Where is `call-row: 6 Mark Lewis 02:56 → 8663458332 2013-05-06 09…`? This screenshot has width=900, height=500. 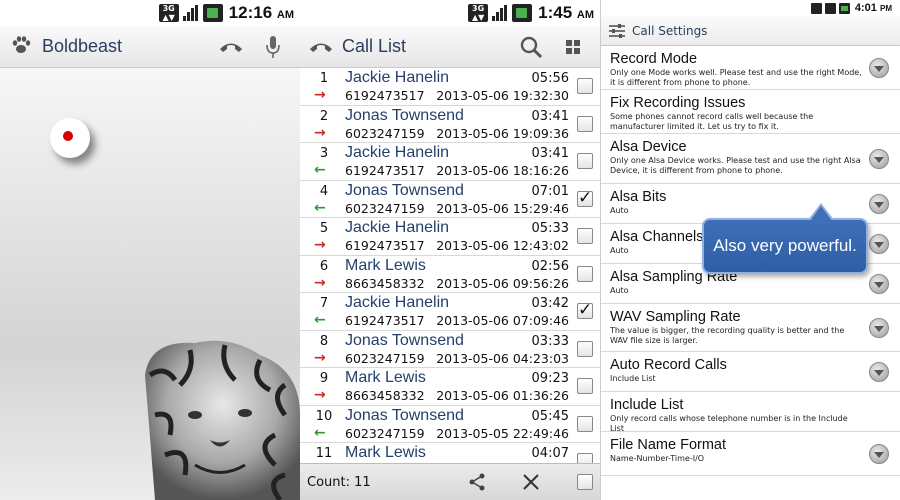
call-row: 6 Mark Lewis 02:56 → 8663458332 2013-05-06 09… is located at coordinates (450, 274).